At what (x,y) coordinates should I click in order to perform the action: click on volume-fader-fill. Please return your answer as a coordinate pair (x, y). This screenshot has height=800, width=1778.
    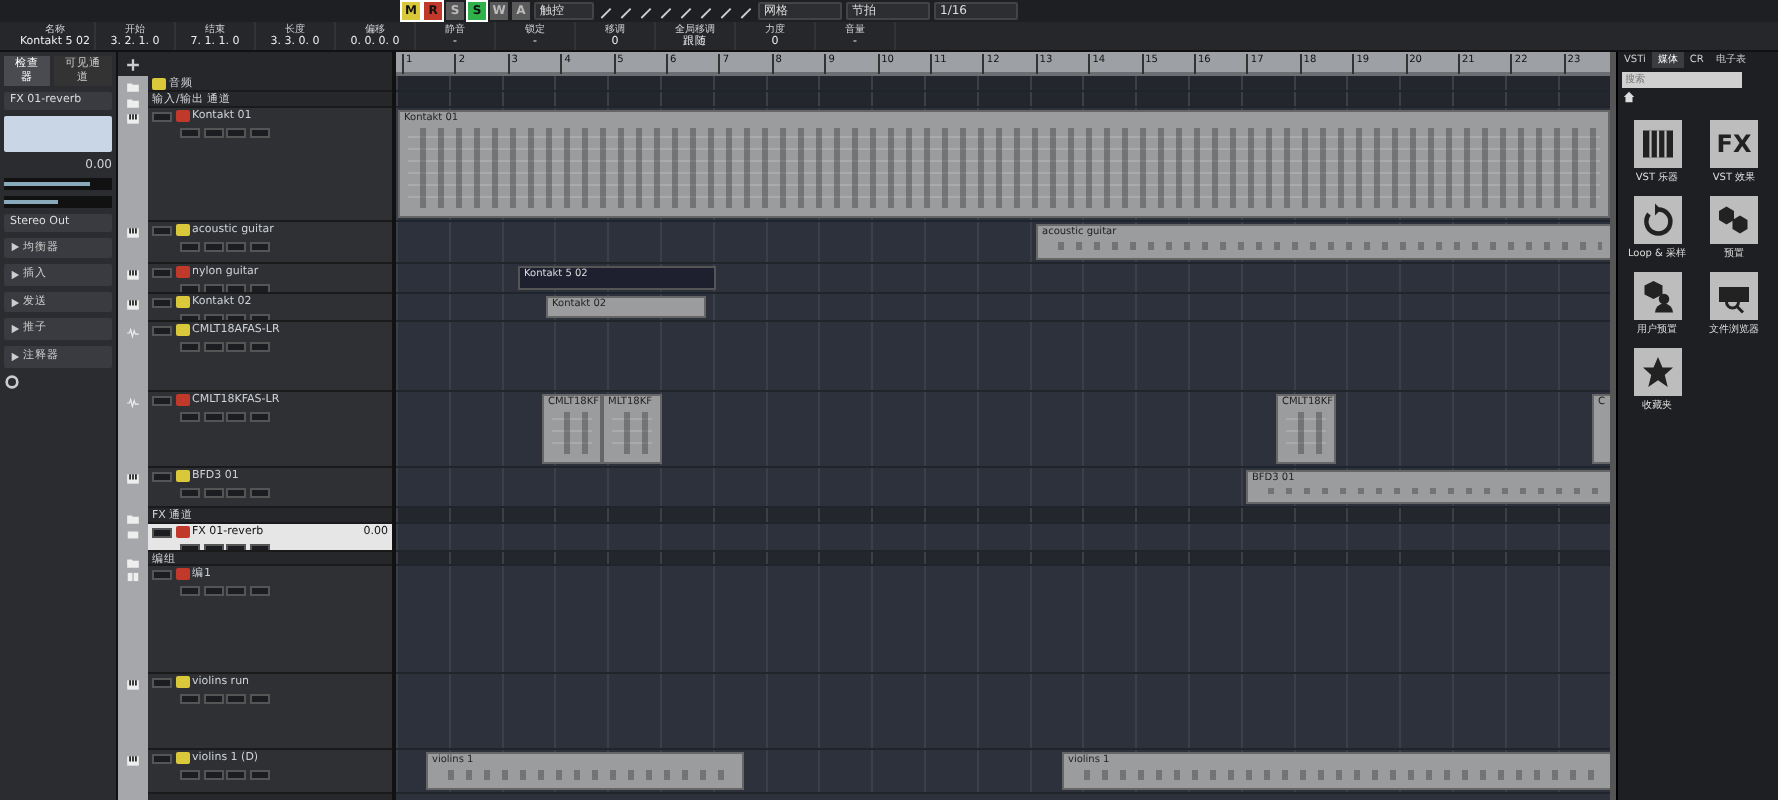
    Looking at the image, I should click on (47, 183).